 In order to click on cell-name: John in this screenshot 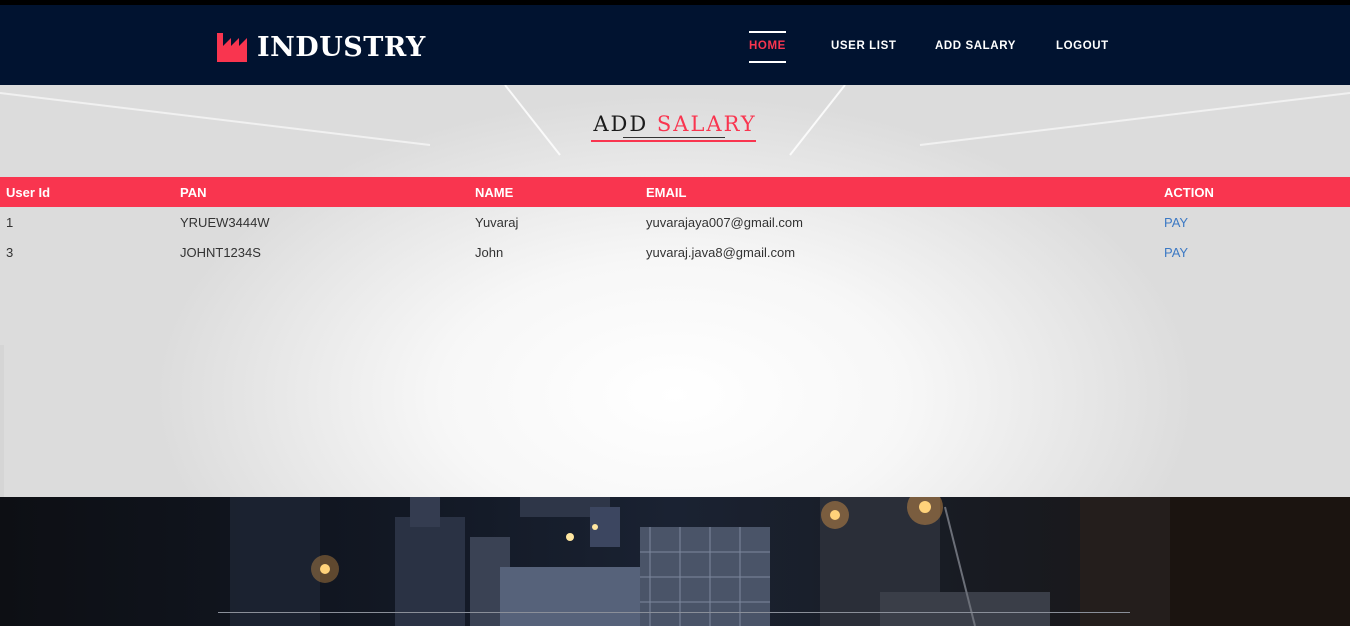, I will do `click(489, 252)`.